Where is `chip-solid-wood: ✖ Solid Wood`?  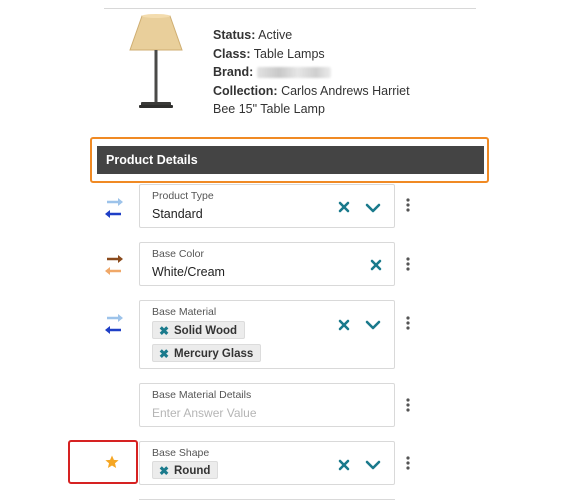
chip-solid-wood: ✖ Solid Wood is located at coordinates (199, 330).